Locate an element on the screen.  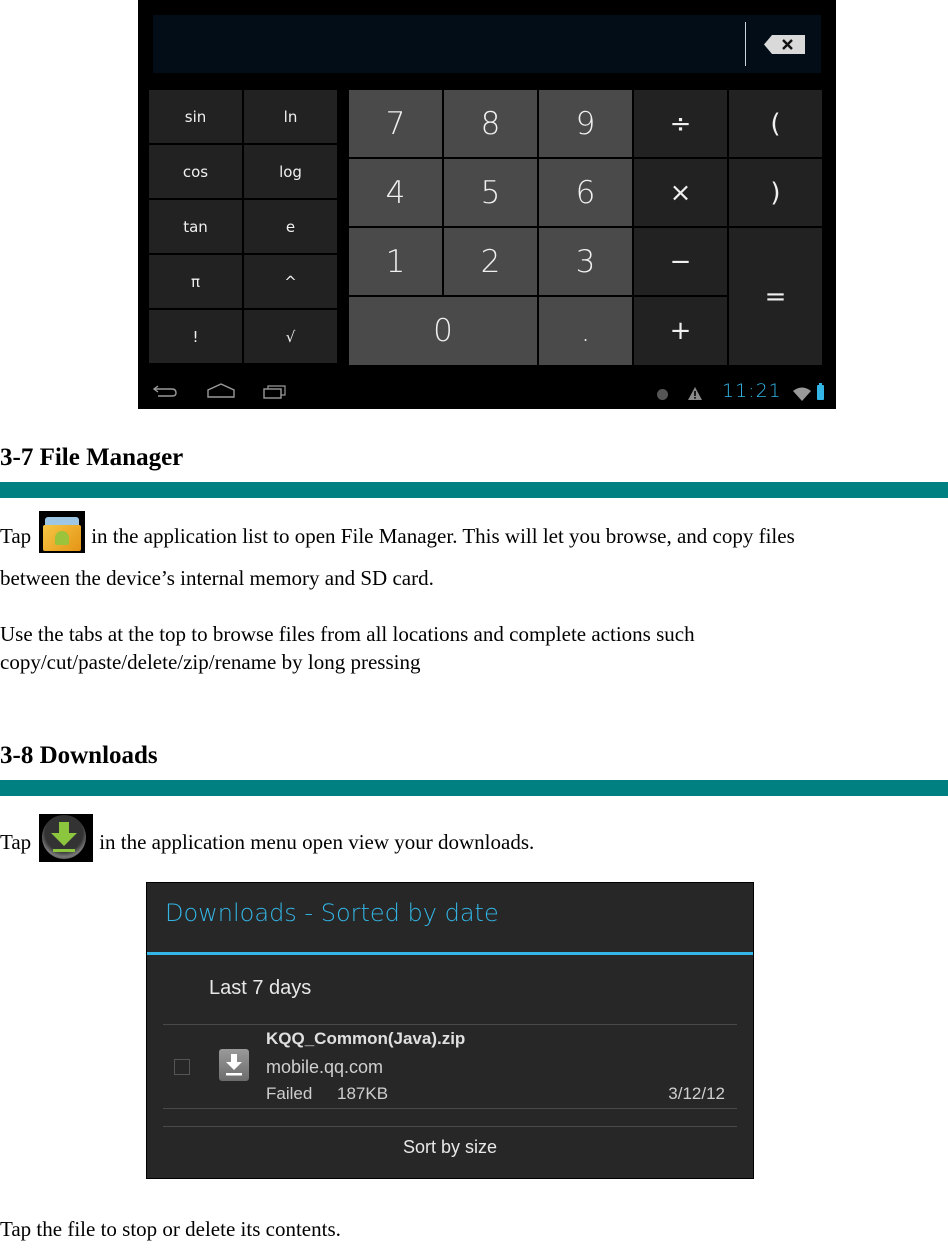
key-2: 2 is located at coordinates (490, 261).